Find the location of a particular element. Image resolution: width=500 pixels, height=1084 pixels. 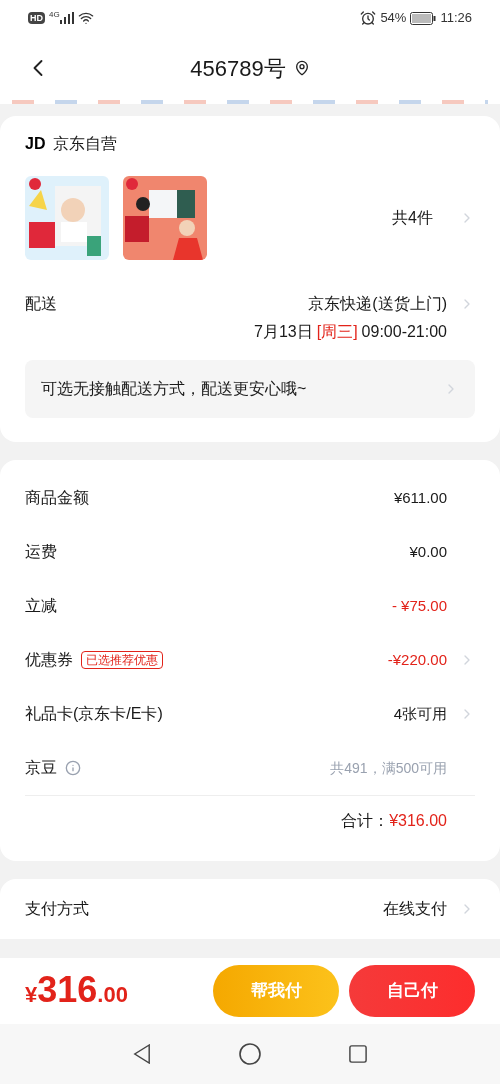

info-icon is located at coordinates (73, 768).